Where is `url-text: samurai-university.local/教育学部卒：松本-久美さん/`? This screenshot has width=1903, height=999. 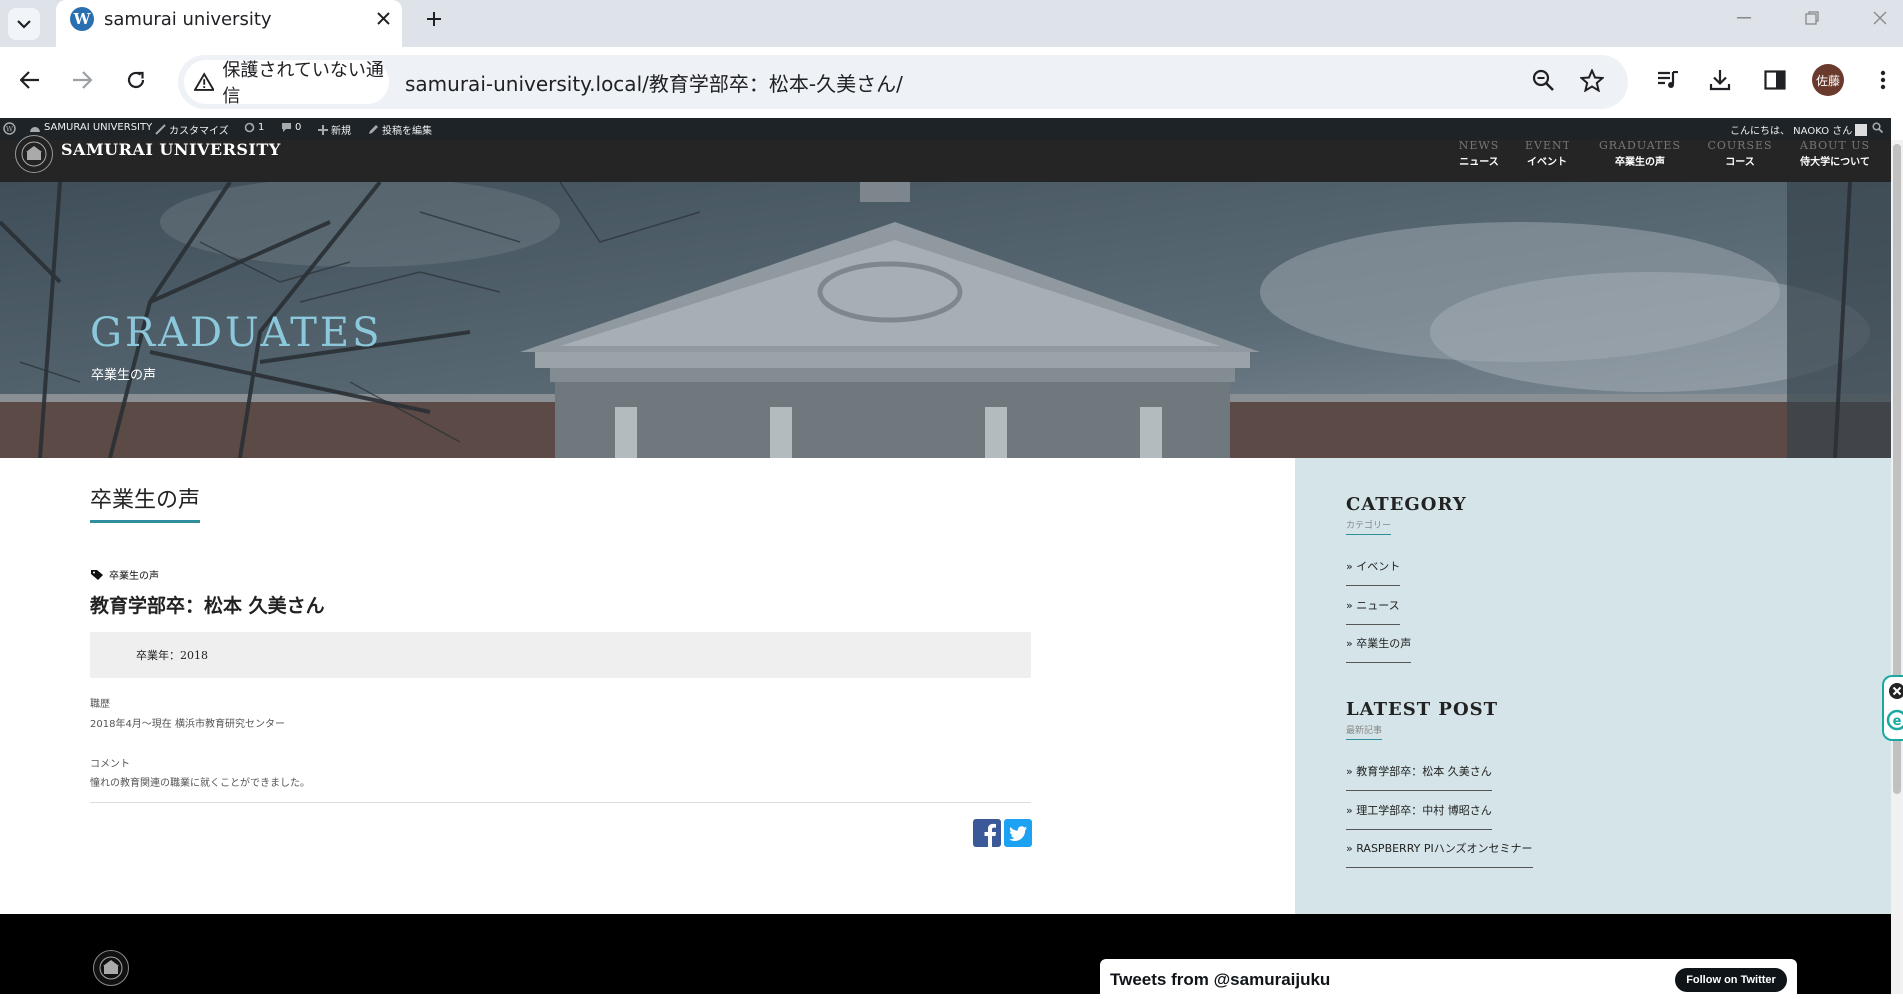
url-text: samurai-university.local/教育学部卒：松本-久美さん/ is located at coordinates (654, 82).